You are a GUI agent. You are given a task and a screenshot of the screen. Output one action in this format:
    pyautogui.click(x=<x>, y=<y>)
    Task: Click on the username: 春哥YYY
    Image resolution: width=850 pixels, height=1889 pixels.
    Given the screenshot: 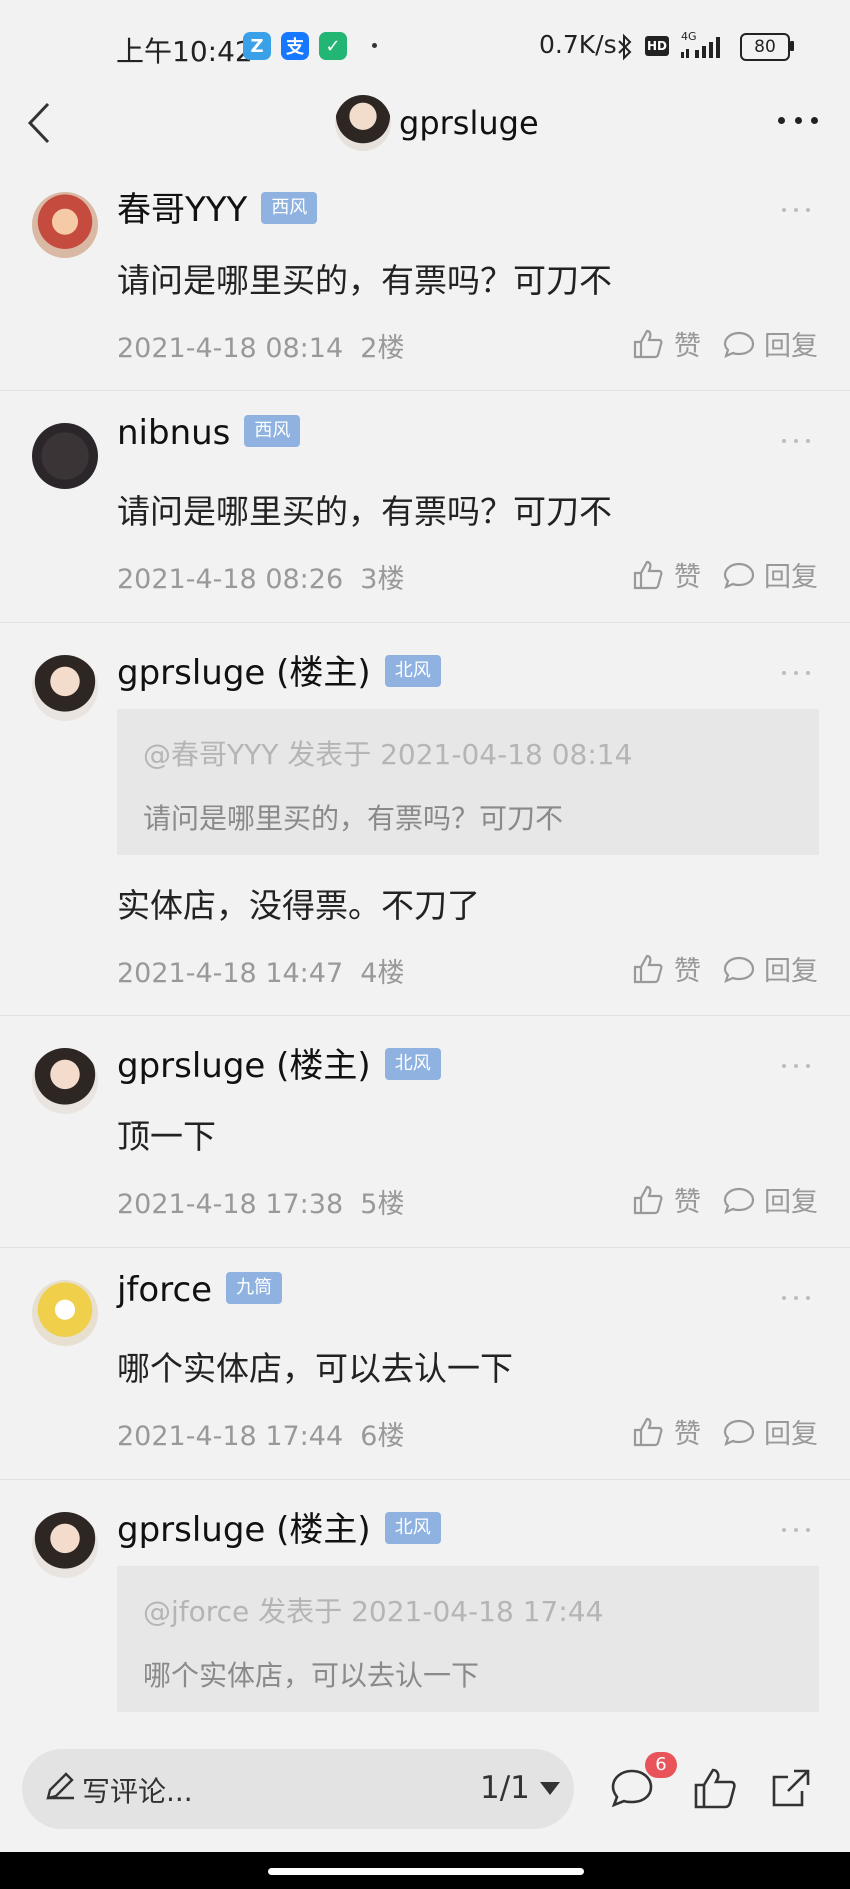 What is the action you would take?
    pyautogui.click(x=182, y=210)
    